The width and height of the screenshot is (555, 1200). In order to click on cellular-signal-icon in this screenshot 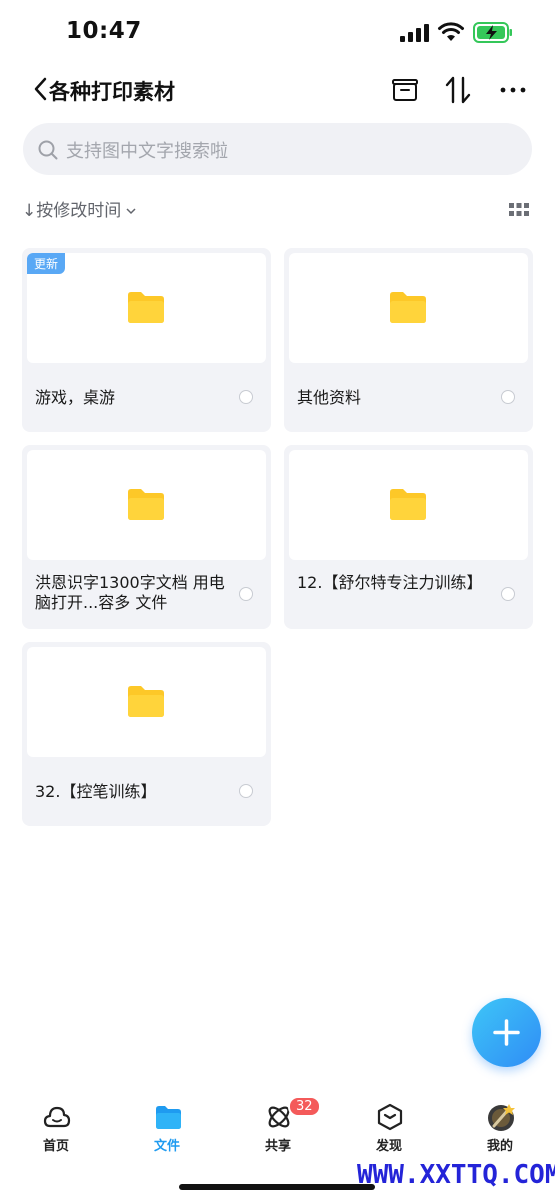, I will do `click(414, 33)`.